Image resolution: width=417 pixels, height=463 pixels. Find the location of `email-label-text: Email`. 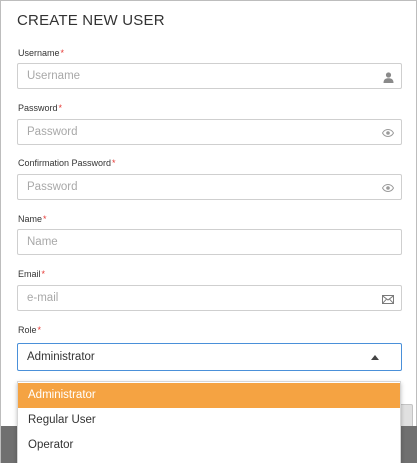

email-label-text: Email is located at coordinates (29, 274).